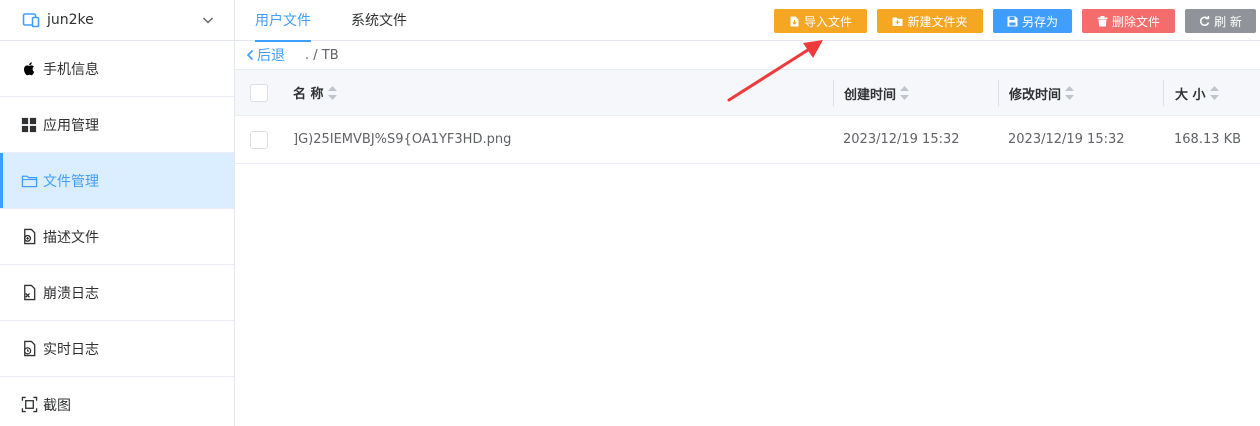 Image resolution: width=1260 pixels, height=426 pixels. I want to click on sidebar-item-profile-files: 描述文件, so click(117, 237).